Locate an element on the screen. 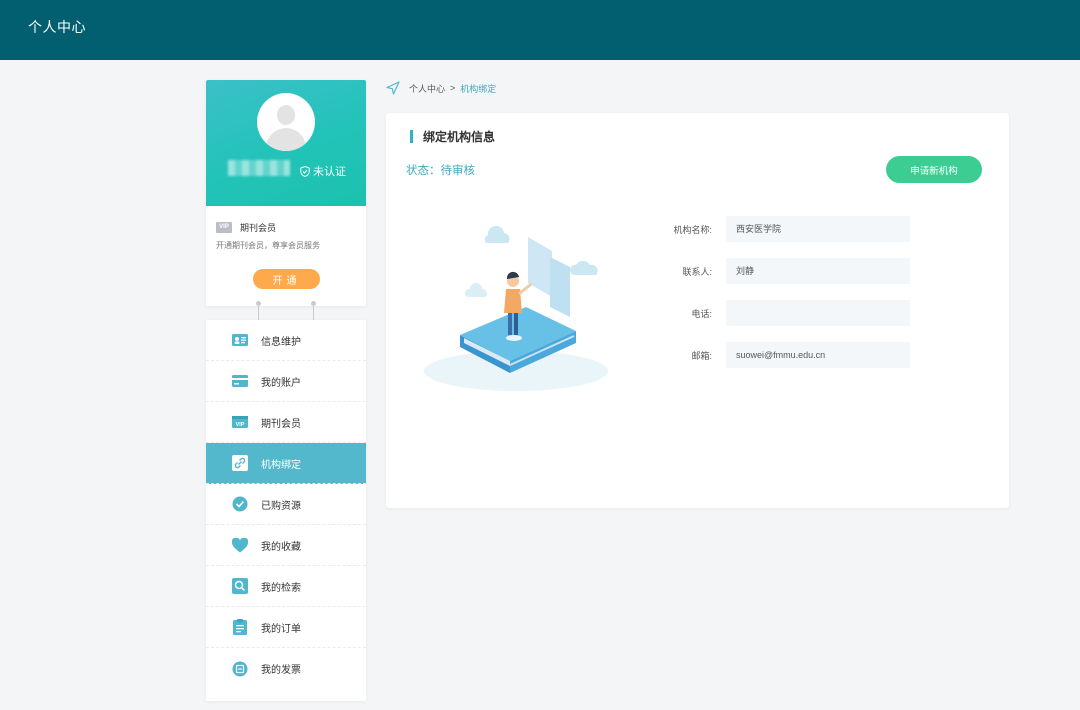  search-icon is located at coordinates (240, 586).